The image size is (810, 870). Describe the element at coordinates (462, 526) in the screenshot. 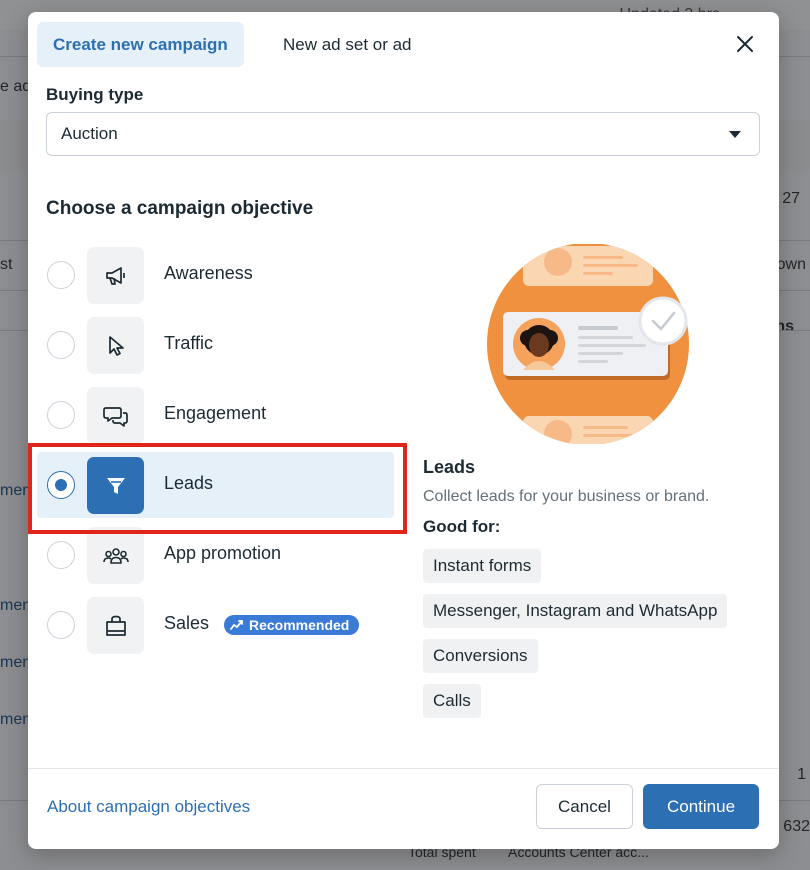

I see `good-for-label: Good for:` at that location.